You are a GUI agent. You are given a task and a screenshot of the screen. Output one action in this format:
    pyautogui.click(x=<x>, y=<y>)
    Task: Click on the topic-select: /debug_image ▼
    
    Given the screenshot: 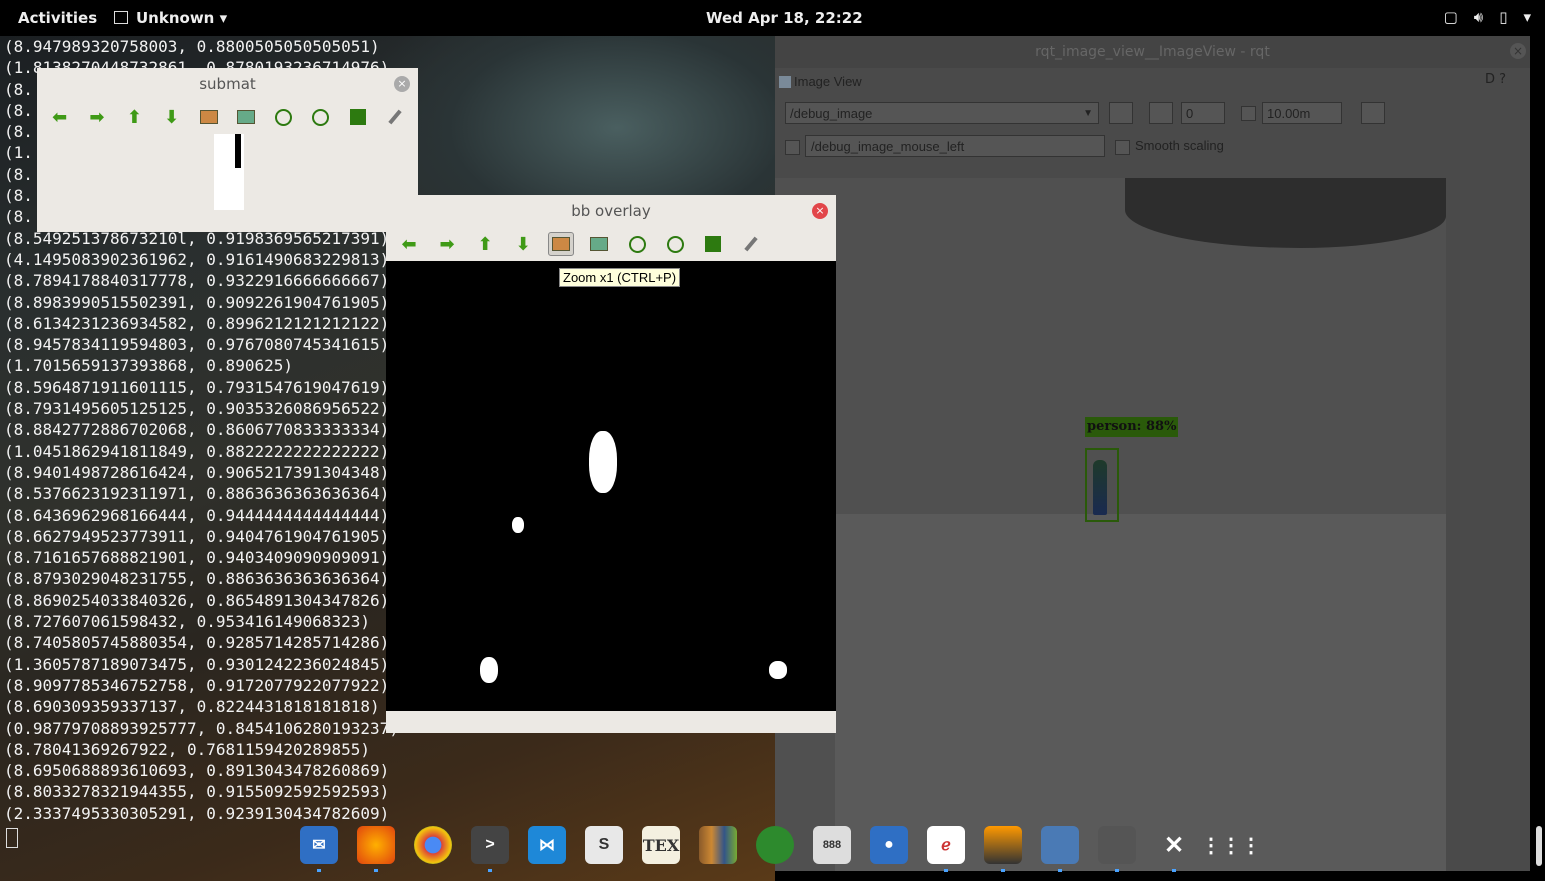 What is the action you would take?
    pyautogui.click(x=942, y=113)
    